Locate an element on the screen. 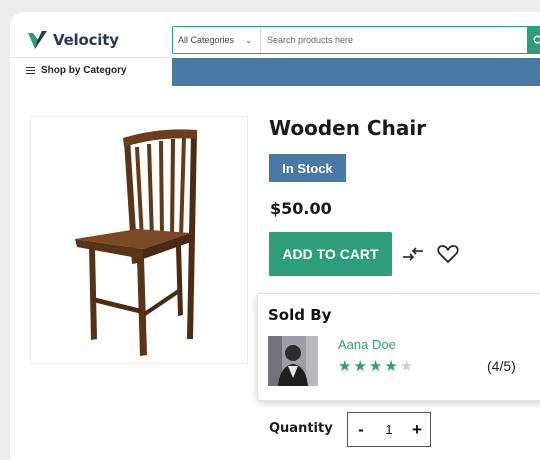  search-bar: All Categories ⌄ is located at coordinates (356, 40).